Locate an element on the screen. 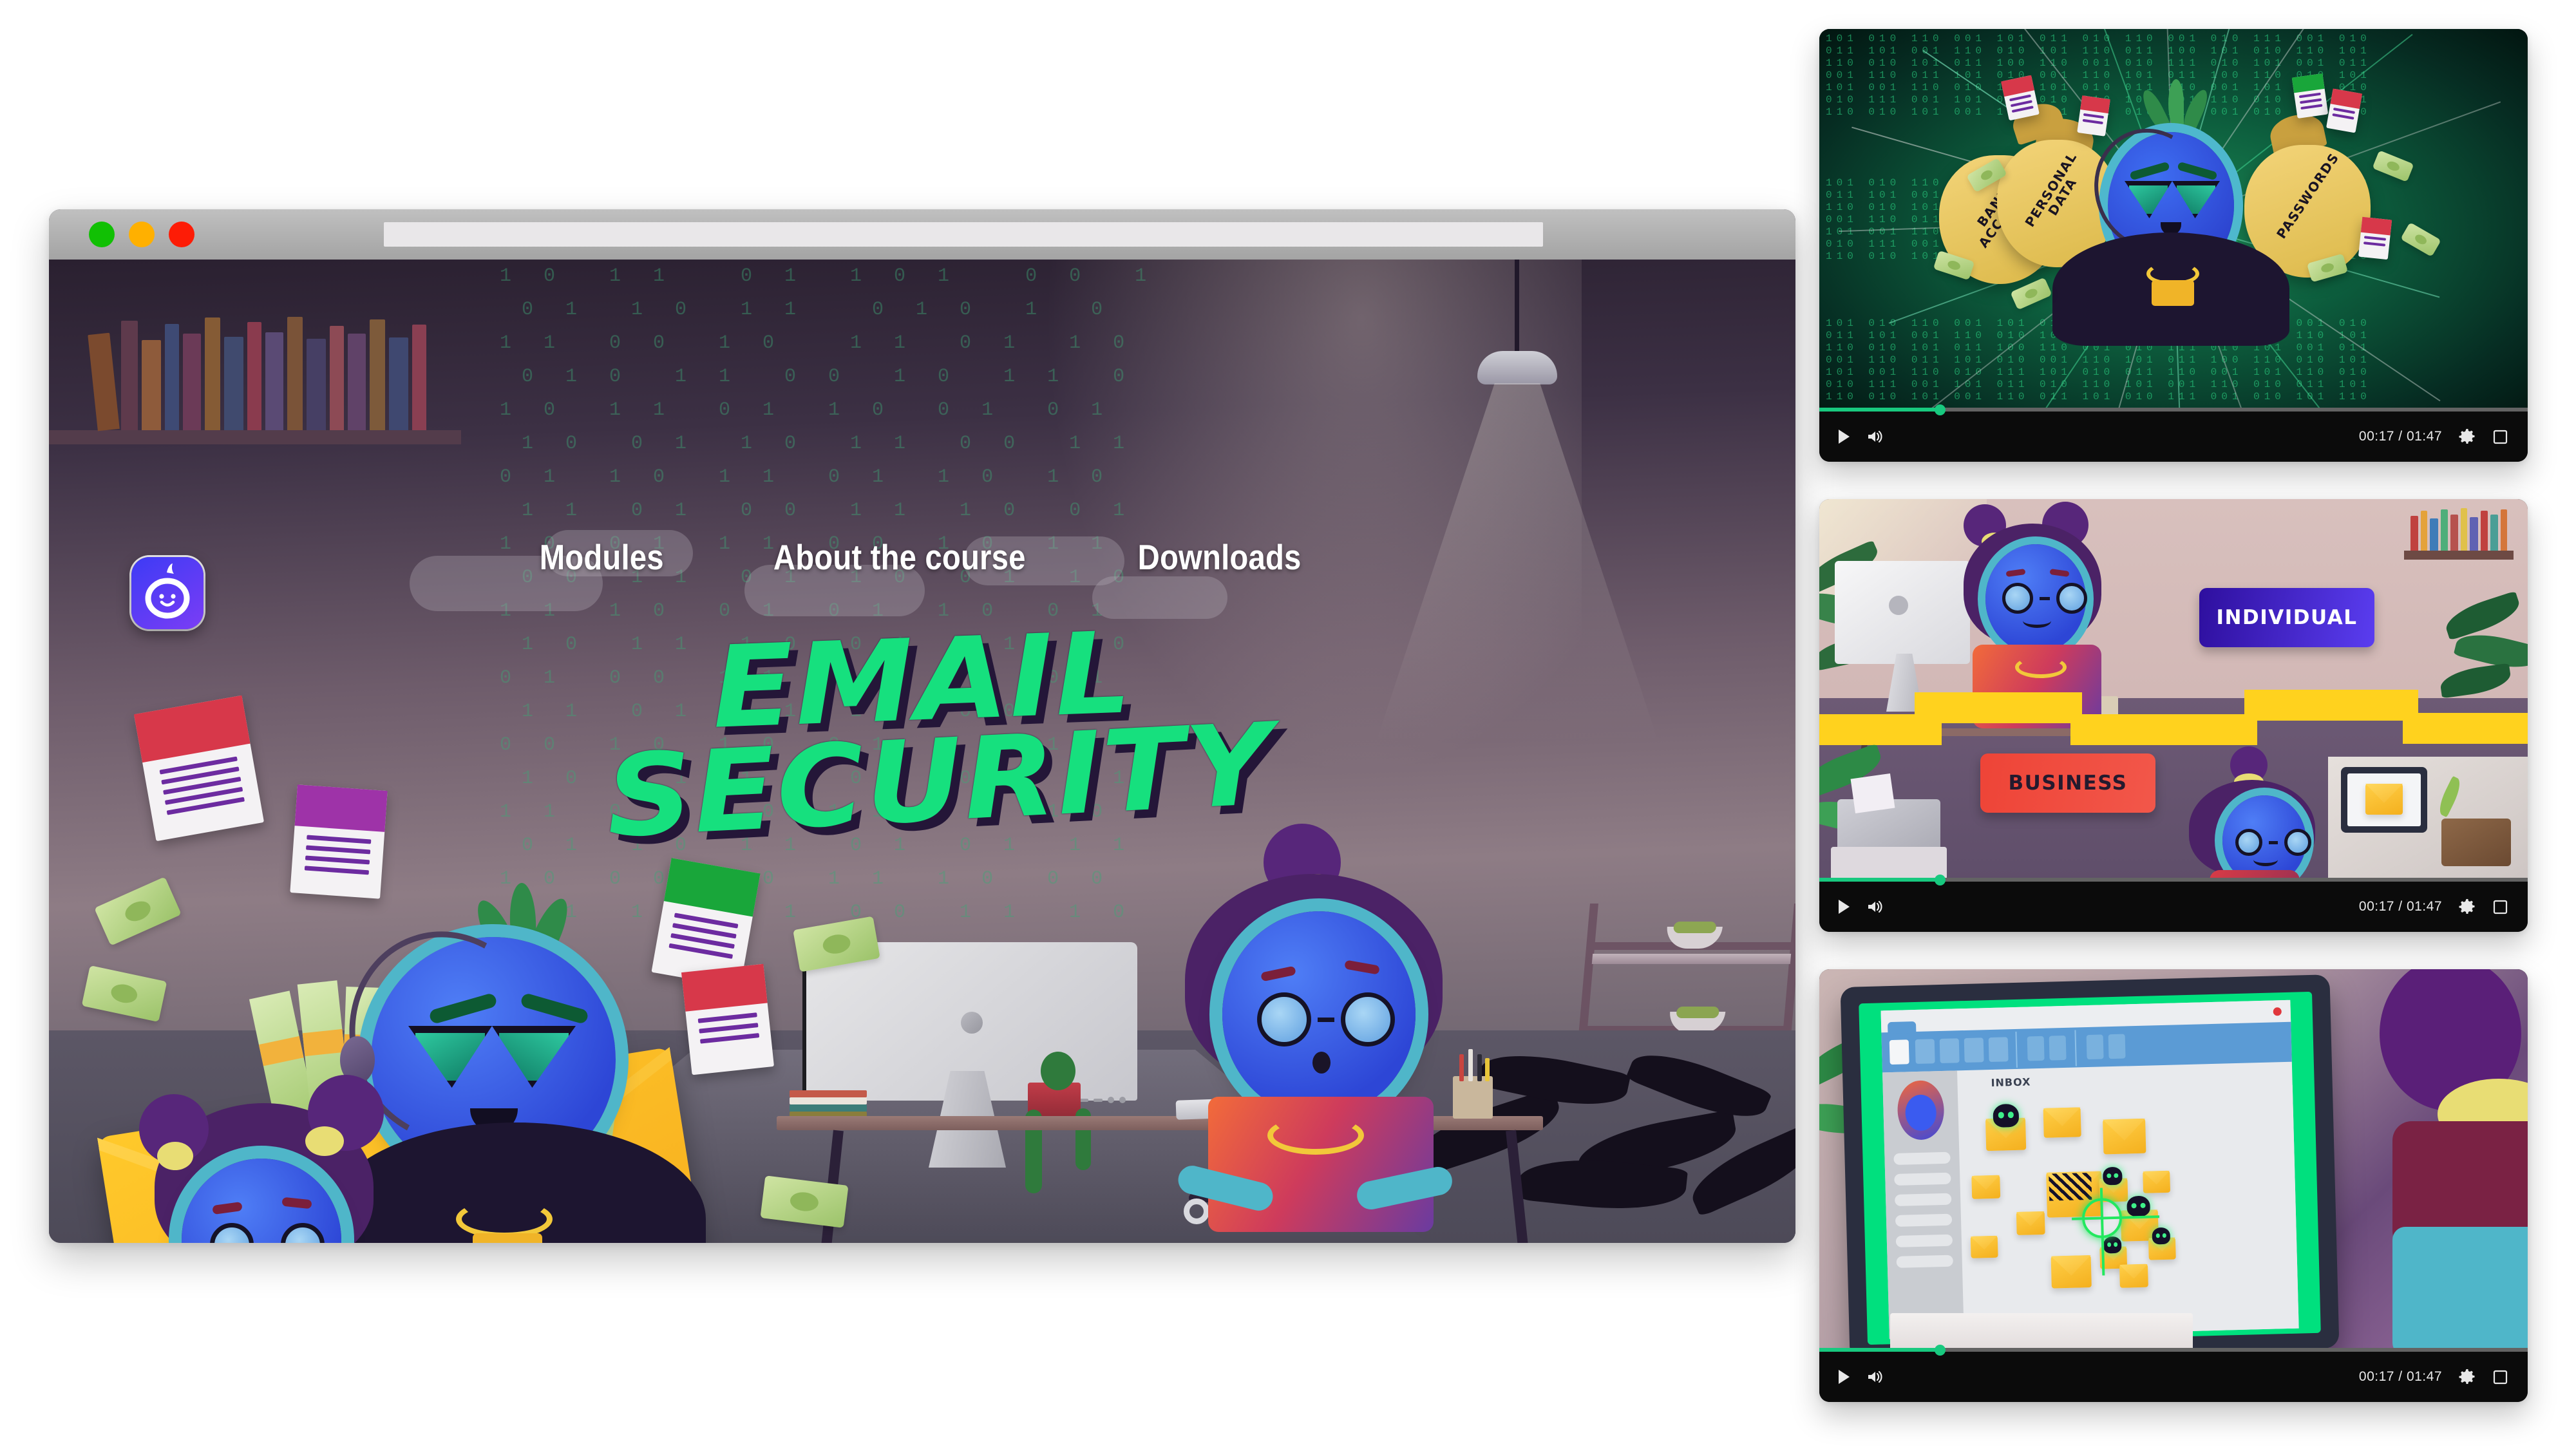 The image size is (2576, 1449). address-bar is located at coordinates (964, 234).